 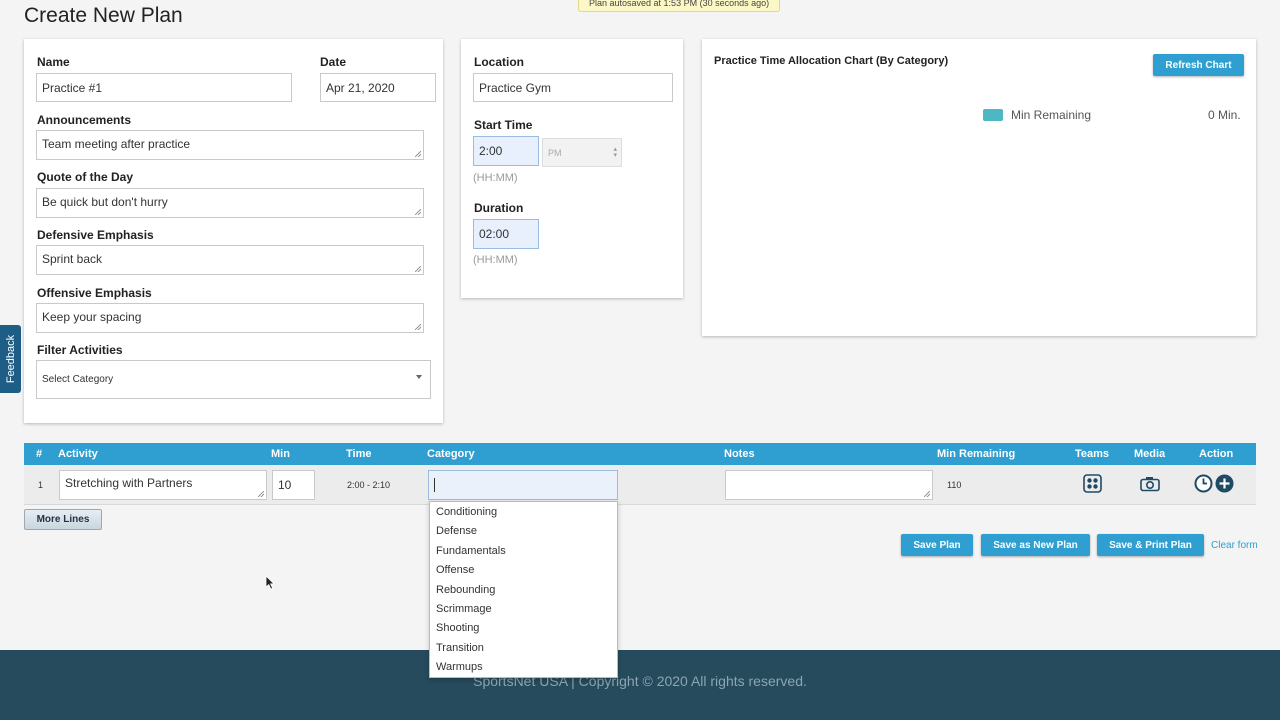 I want to click on category-option: Defense, so click(x=523, y=531).